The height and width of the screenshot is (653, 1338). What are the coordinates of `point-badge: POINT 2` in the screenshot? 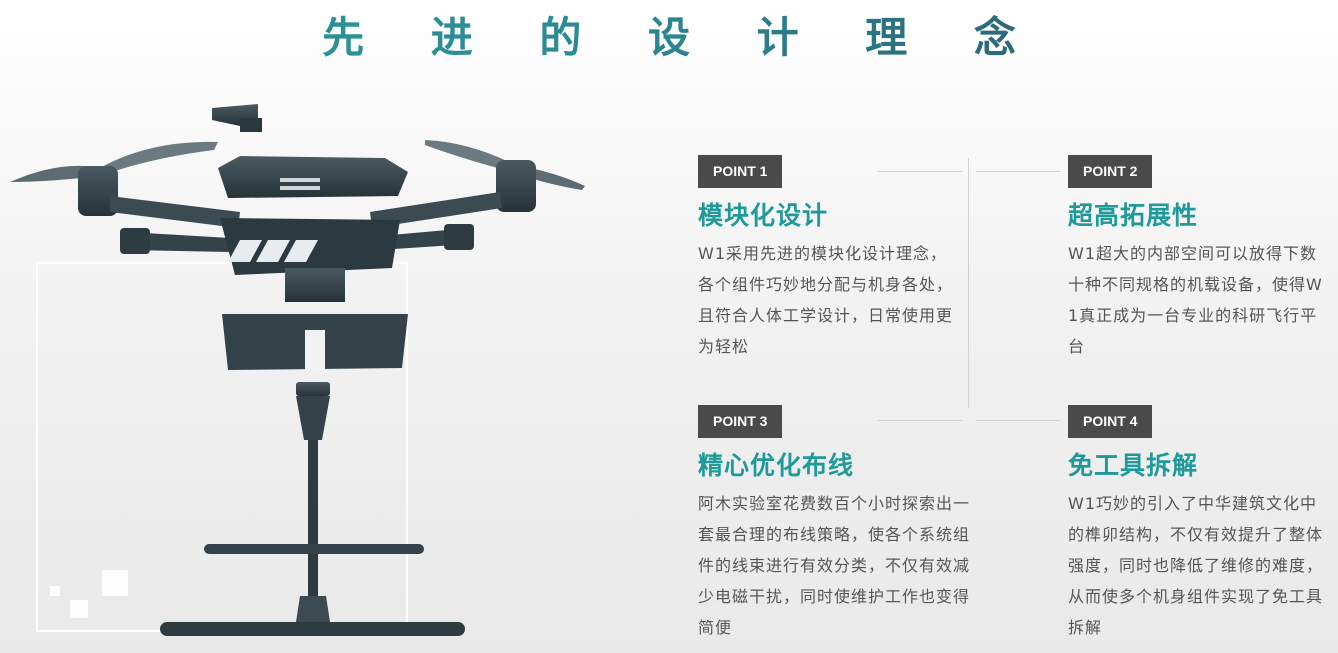 It's located at (1110, 171).